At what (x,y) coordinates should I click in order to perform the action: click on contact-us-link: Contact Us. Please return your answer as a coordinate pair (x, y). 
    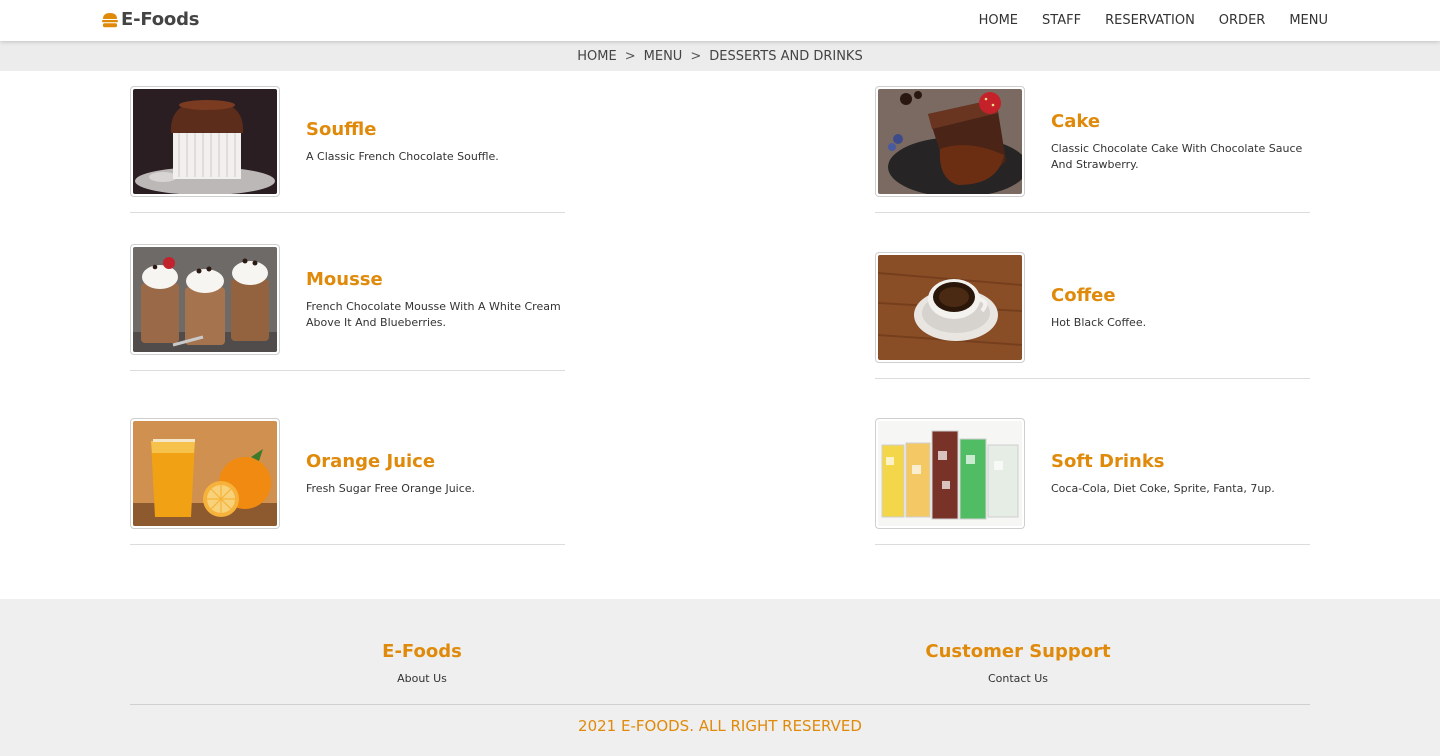
    Looking at the image, I should click on (1018, 678).